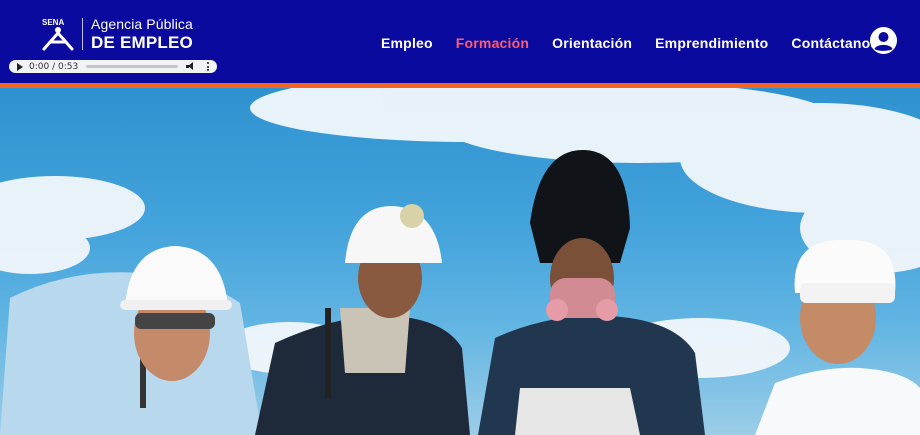  I want to click on more-options-icon, so click(207, 66).